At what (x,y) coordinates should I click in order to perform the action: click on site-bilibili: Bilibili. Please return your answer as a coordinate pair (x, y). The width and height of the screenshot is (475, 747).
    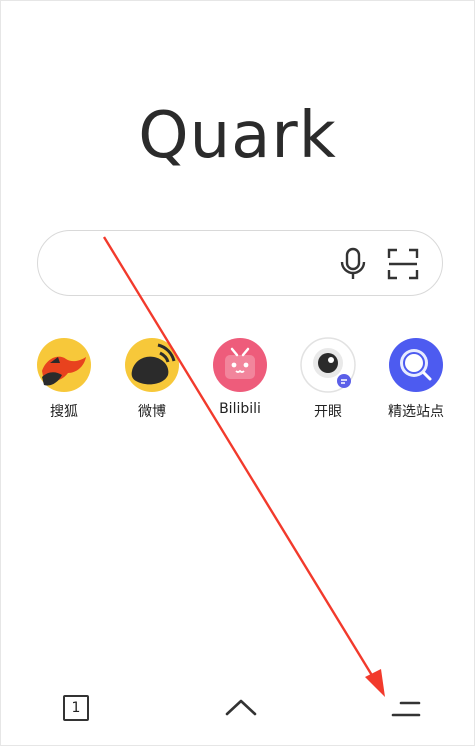
    Looking at the image, I should click on (240, 377).